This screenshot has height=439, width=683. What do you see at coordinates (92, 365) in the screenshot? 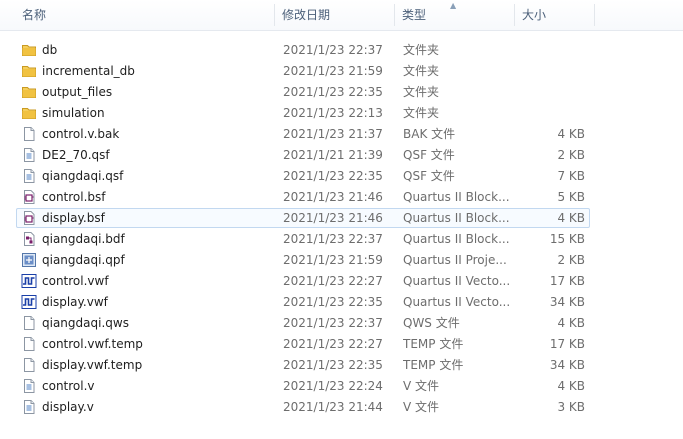
I see `file-name: display.vwf.temp` at bounding box center [92, 365].